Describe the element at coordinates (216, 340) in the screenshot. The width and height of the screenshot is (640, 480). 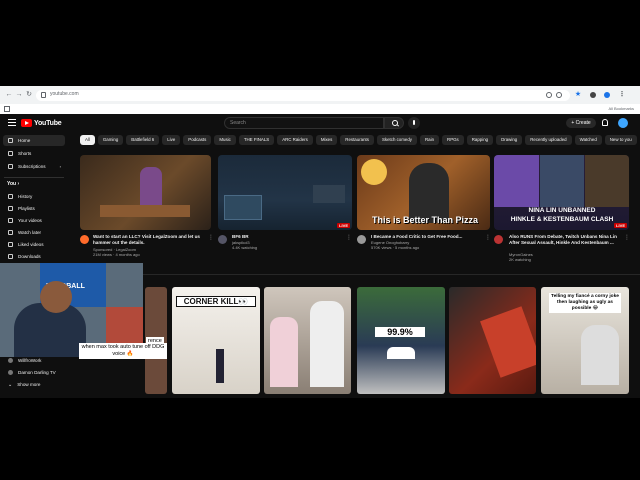
I see `short-thumbnail: CORNER KILL👀` at that location.